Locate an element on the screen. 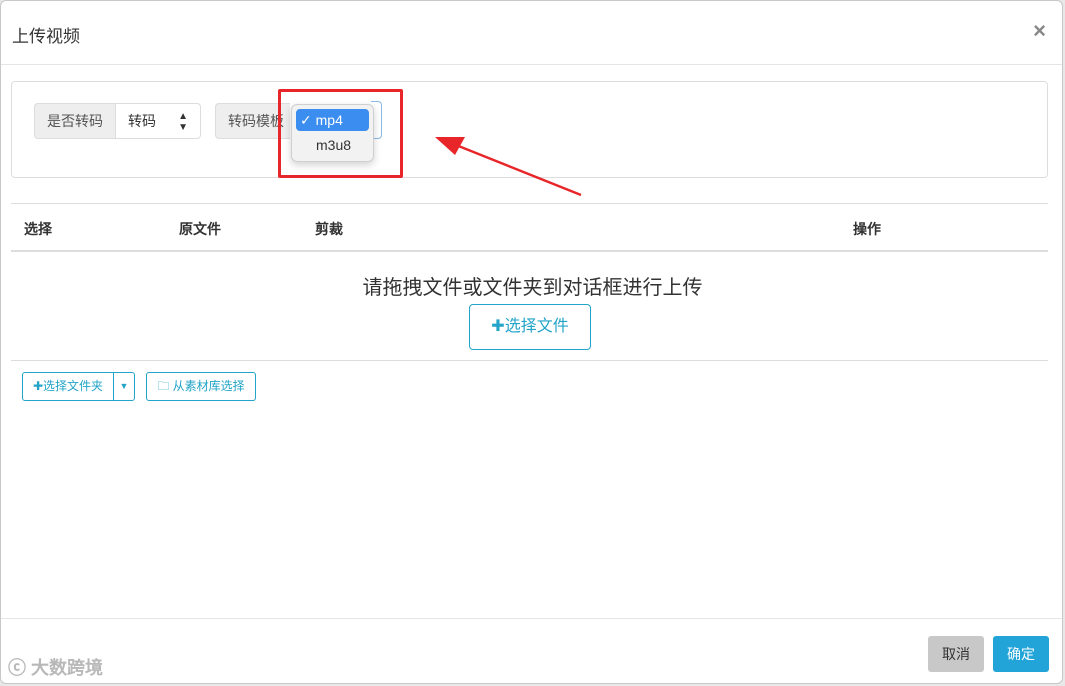 The width and height of the screenshot is (1065, 686). library-label: 从素材库选择 is located at coordinates (208, 386).